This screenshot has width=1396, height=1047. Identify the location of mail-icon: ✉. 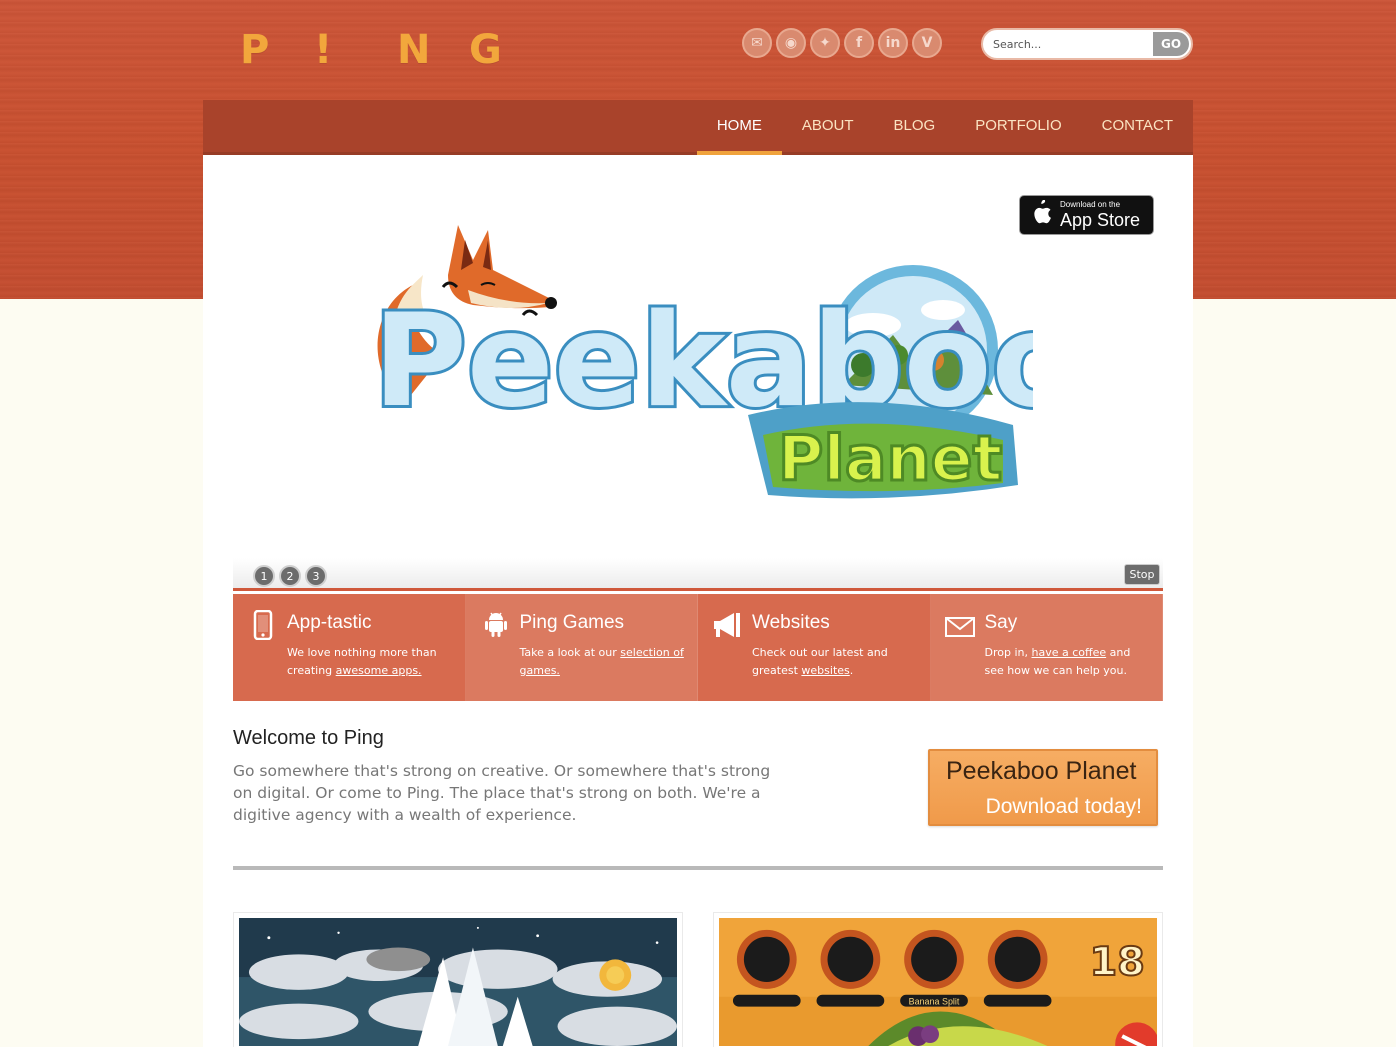
(757, 43).